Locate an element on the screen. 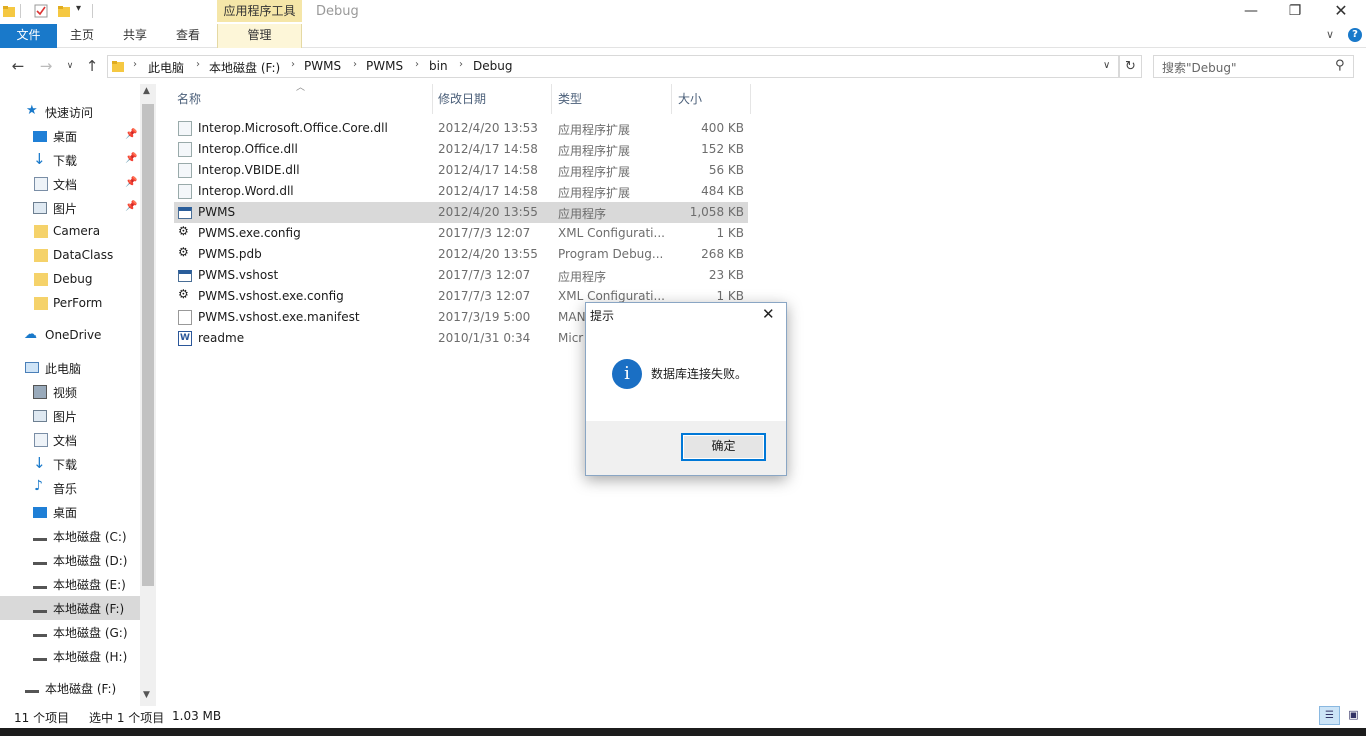 This screenshot has height=736, width=1366. tab-file: 文件 is located at coordinates (28, 36).